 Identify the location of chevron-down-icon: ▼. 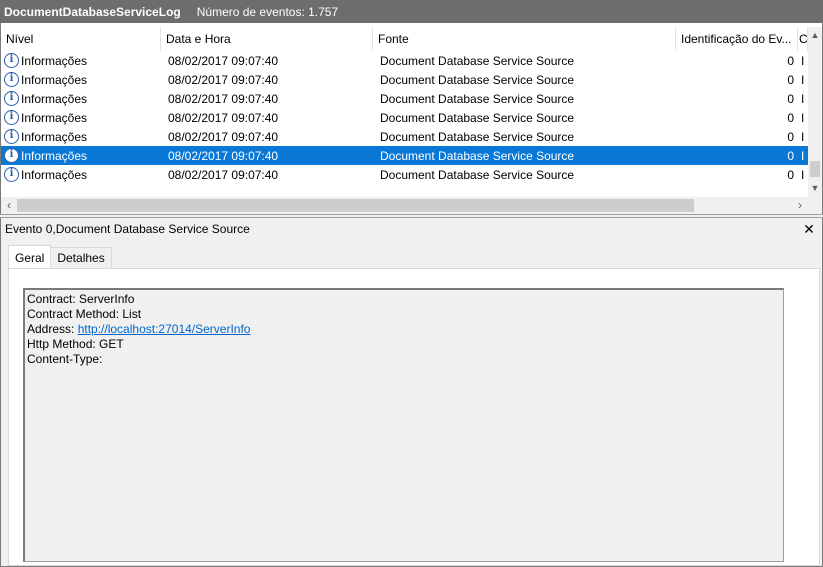
(815, 188).